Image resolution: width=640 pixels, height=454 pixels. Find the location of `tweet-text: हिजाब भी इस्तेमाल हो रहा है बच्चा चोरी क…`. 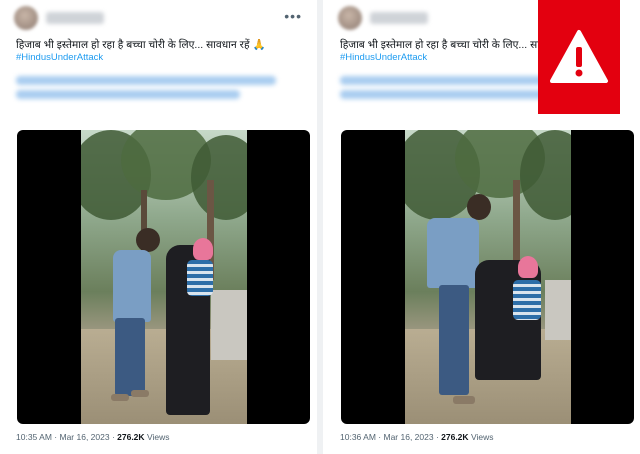

tweet-text: हिजाब भी इस्तेमाल हो रहा है बच्चा चोरी क… is located at coordinates (141, 45).